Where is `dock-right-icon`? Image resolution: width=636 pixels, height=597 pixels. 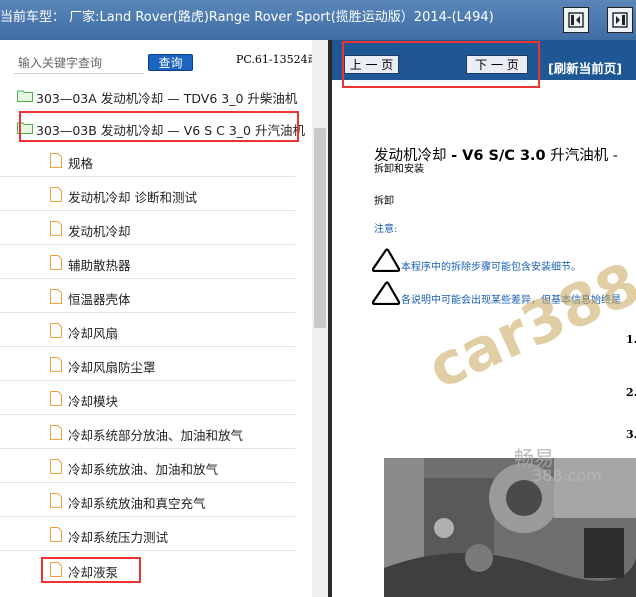 dock-right-icon is located at coordinates (620, 20).